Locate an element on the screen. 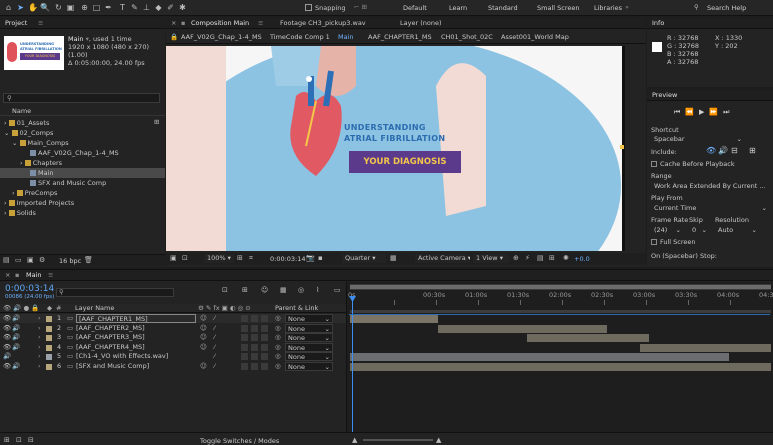 The height and width of the screenshot is (445, 773). column-header-name: Name is located at coordinates (82, 111).